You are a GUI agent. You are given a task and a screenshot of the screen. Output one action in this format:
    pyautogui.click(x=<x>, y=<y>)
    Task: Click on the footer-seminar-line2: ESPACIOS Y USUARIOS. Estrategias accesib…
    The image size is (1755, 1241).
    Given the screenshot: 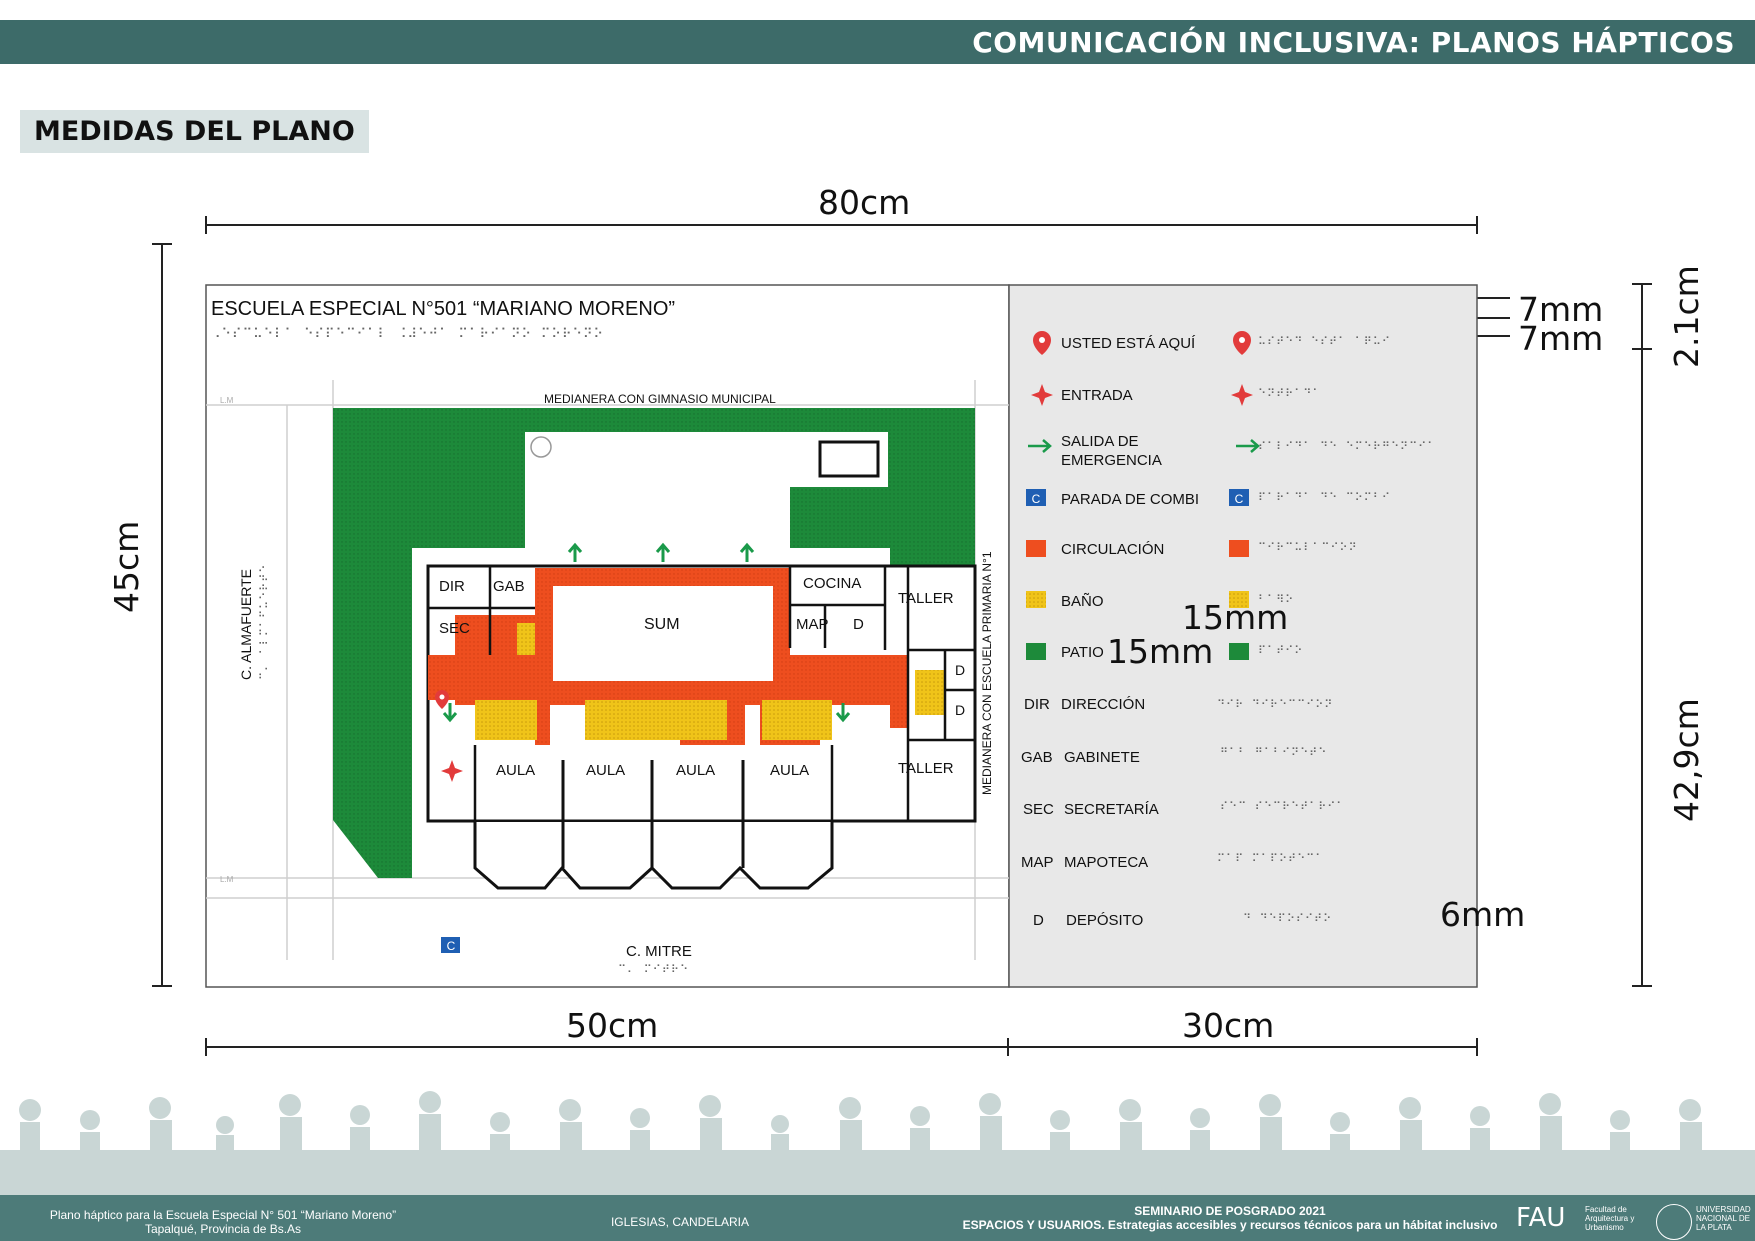 What is the action you would take?
    pyautogui.click(x=1230, y=1225)
    